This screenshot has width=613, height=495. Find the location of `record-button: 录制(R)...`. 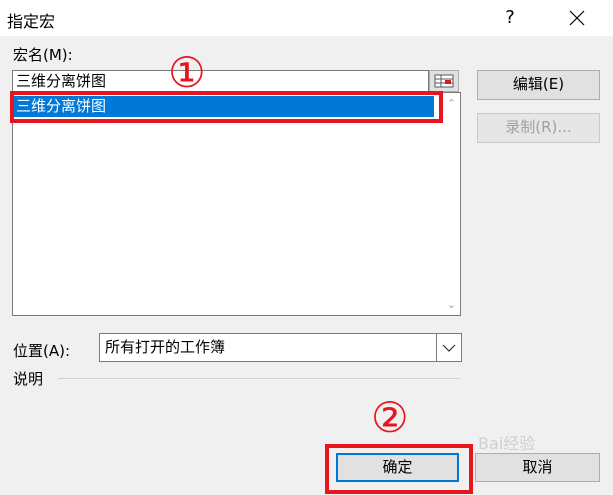

record-button: 录制(R)... is located at coordinates (538, 128).